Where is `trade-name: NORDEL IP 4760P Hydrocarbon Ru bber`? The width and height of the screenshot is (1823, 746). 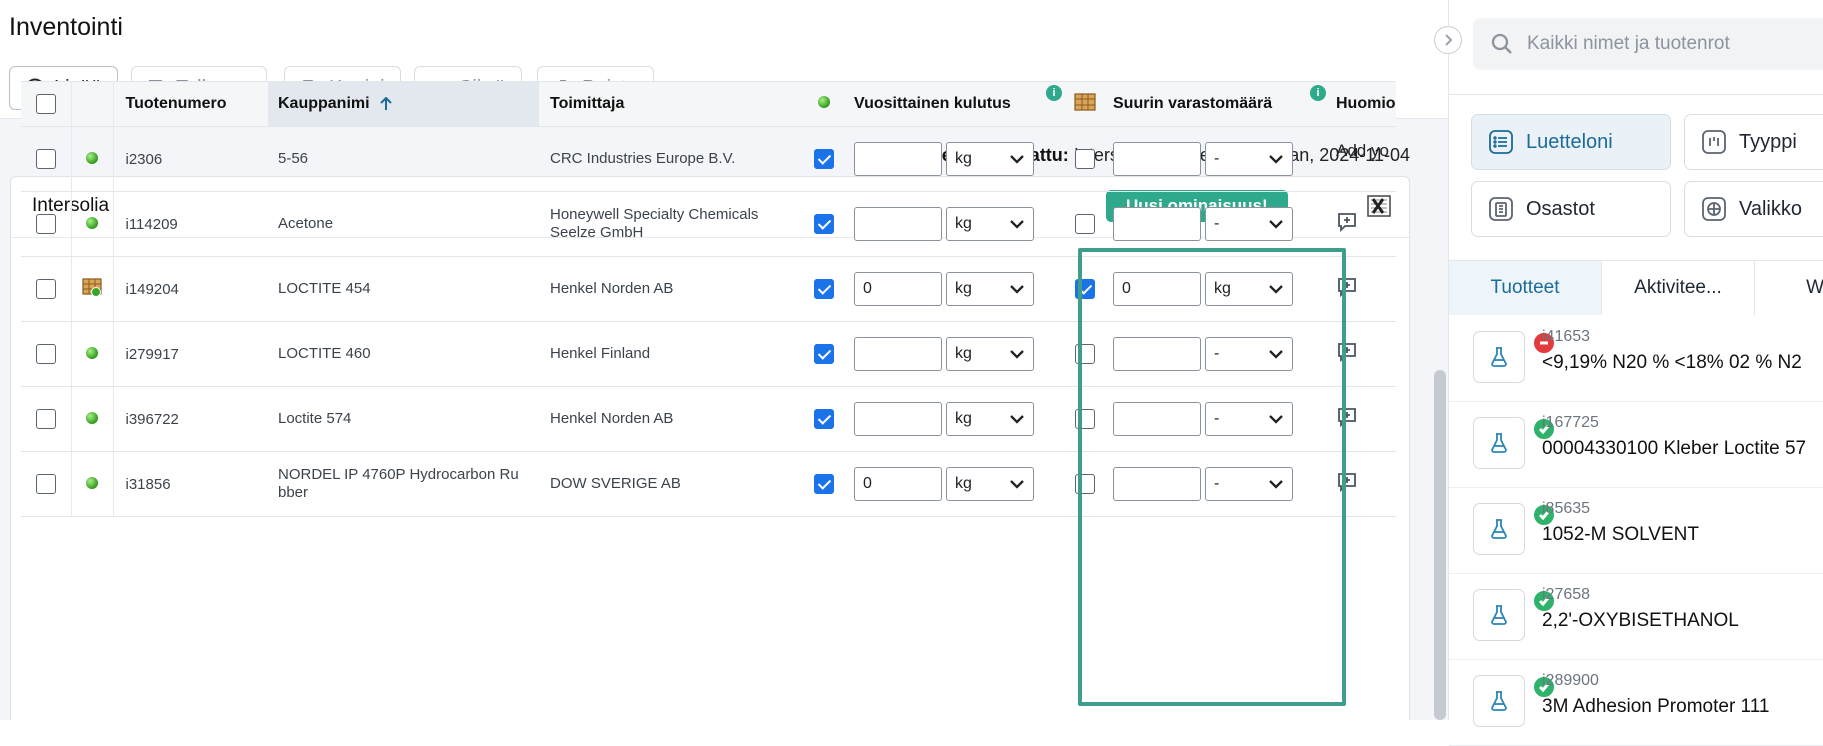 trade-name: NORDEL IP 4760P Hydrocarbon Ru bber is located at coordinates (403, 484).